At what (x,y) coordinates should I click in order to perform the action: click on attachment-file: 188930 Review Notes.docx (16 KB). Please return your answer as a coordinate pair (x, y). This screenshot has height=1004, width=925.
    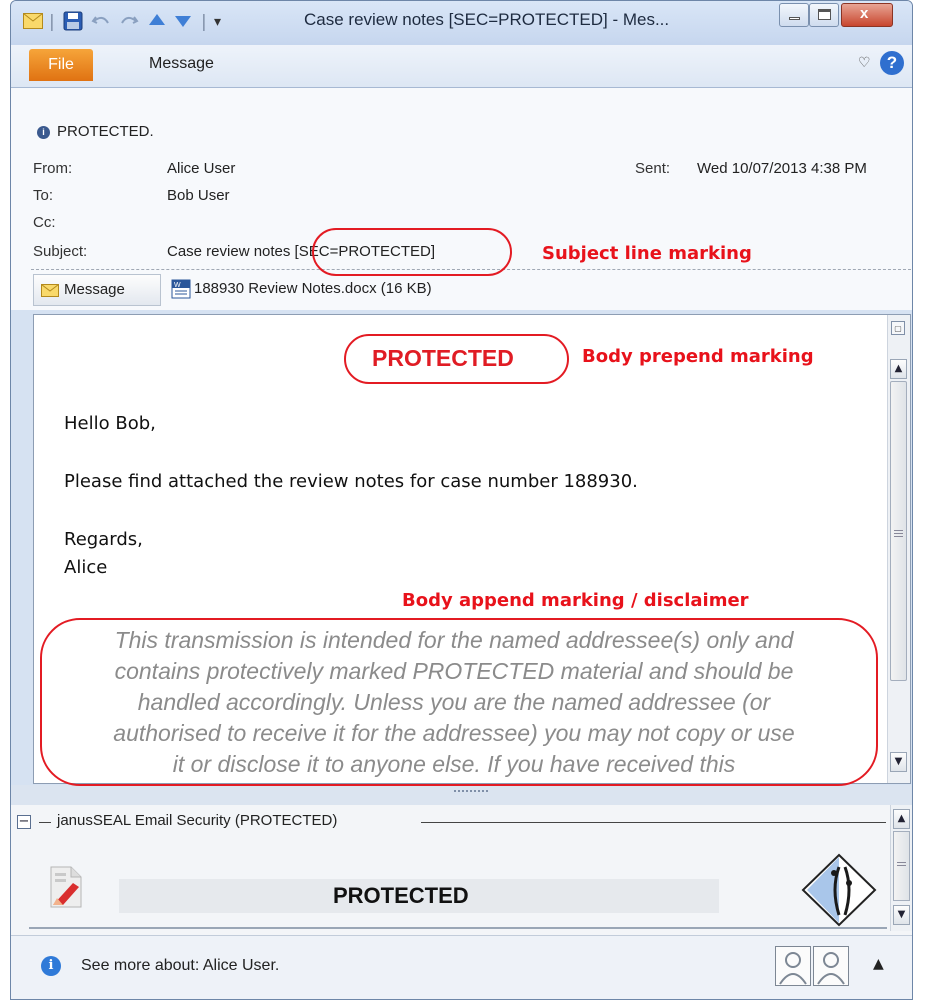
    Looking at the image, I should click on (313, 288).